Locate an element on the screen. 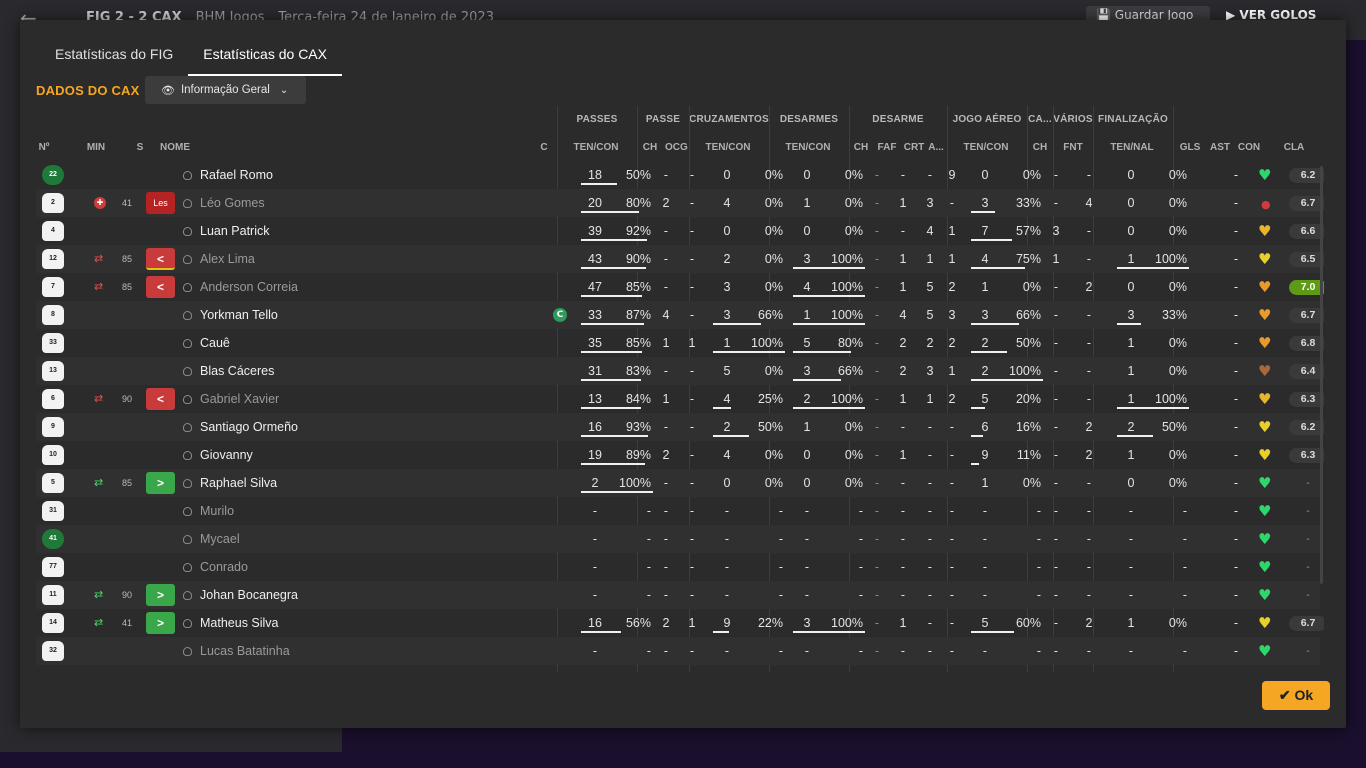  player-name: Luan Patrick is located at coordinates (300, 231).